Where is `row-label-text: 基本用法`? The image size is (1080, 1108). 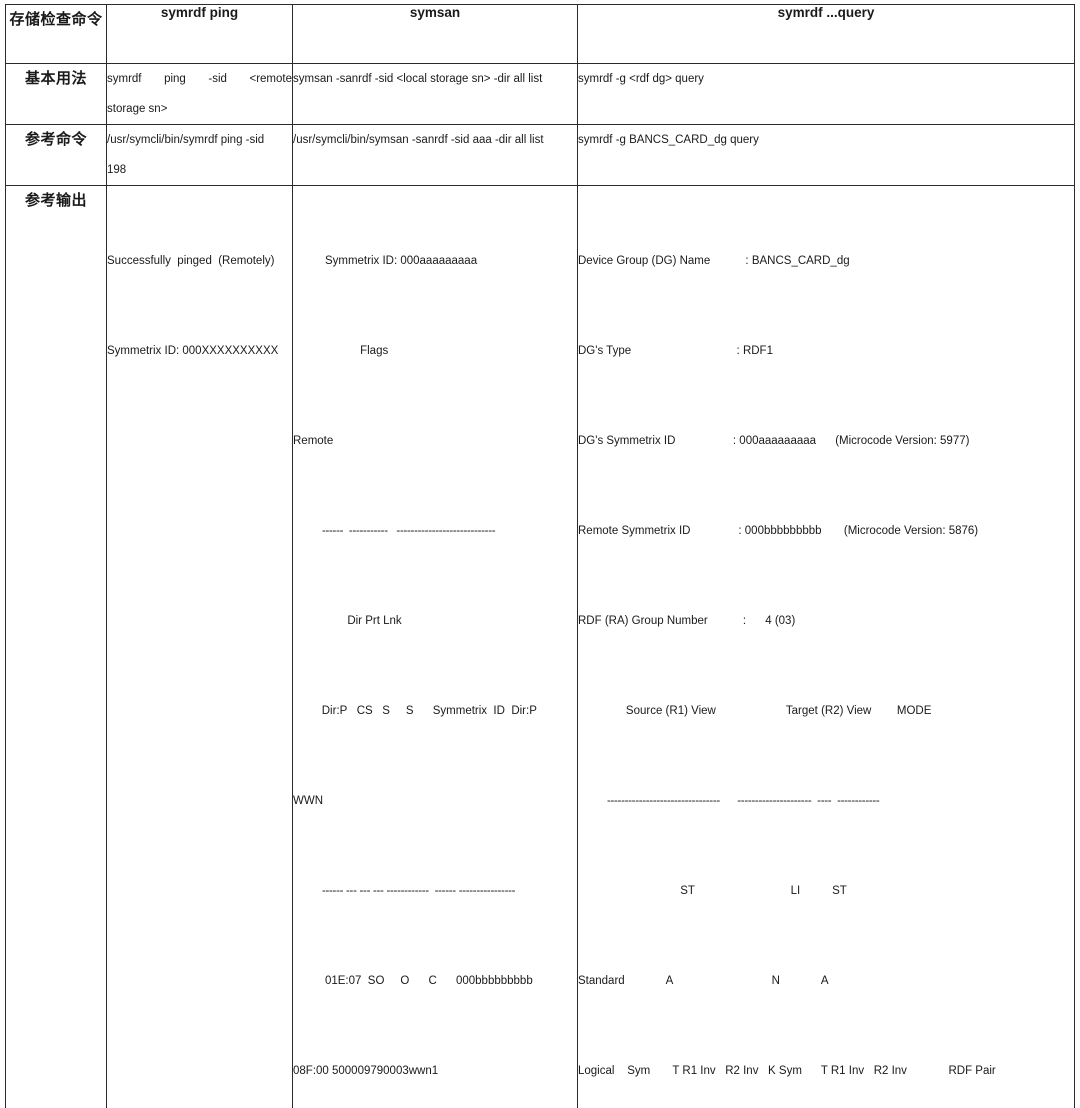
row-label-text: 基本用法 is located at coordinates (56, 78).